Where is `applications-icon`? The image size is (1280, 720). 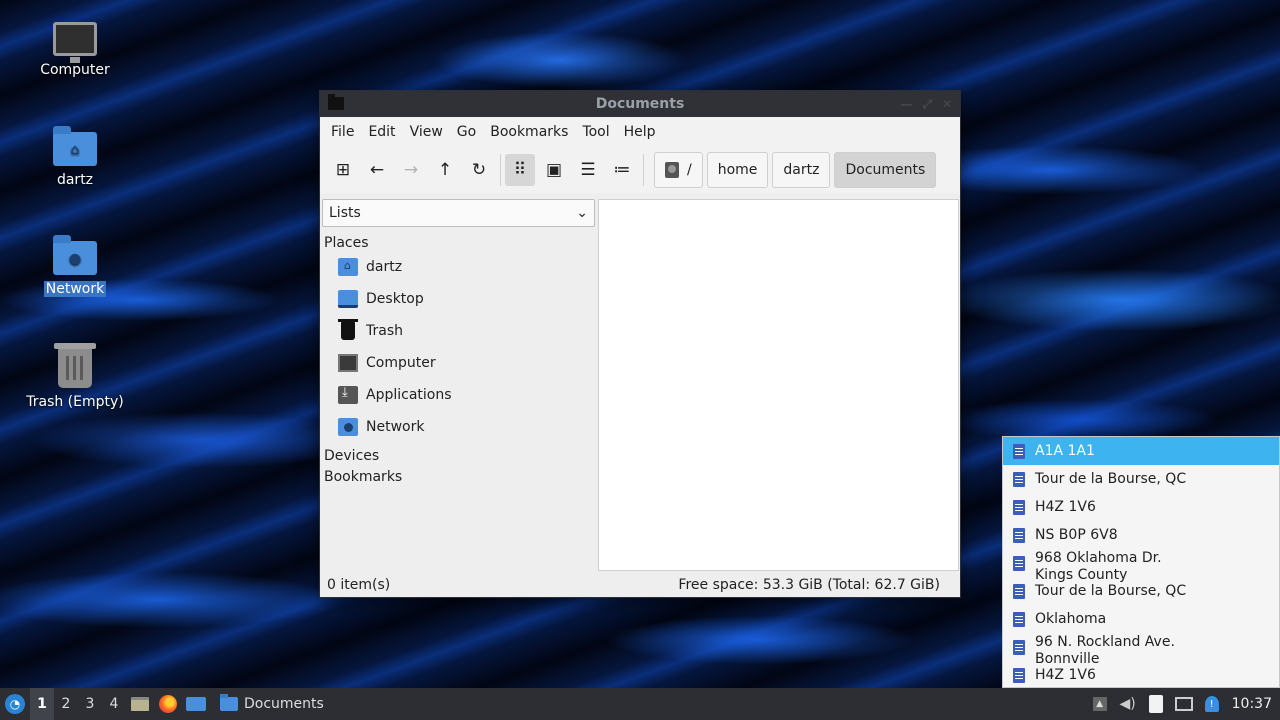 applications-icon is located at coordinates (348, 394).